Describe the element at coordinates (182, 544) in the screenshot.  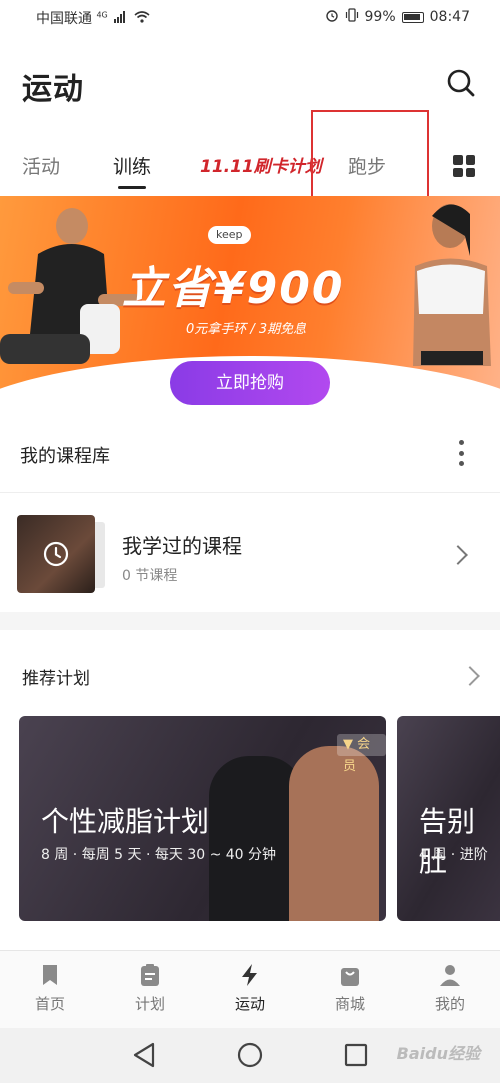
I see `learned-courses-title: 我学过的课程` at that location.